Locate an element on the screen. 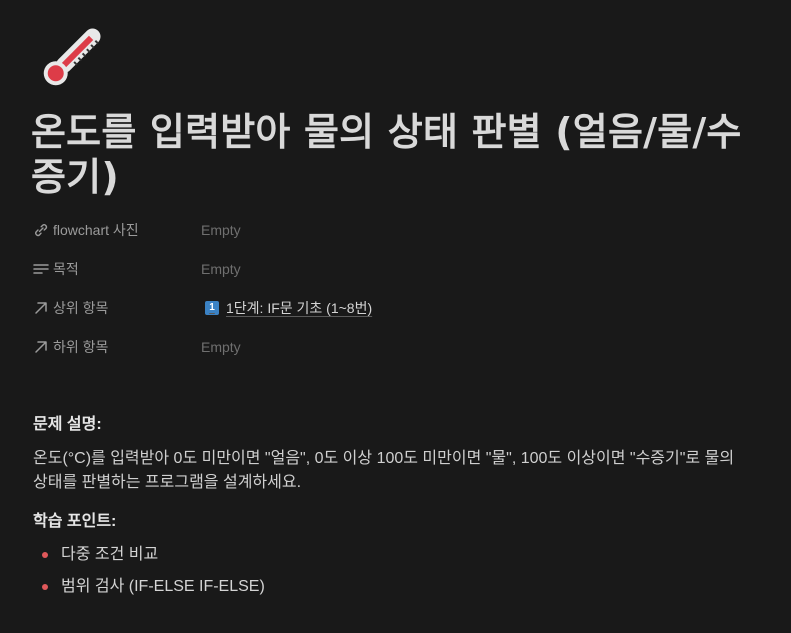 This screenshot has height=633, width=791. property-flowchart-photo: flowchart 사진 Empty is located at coordinates (393, 229).